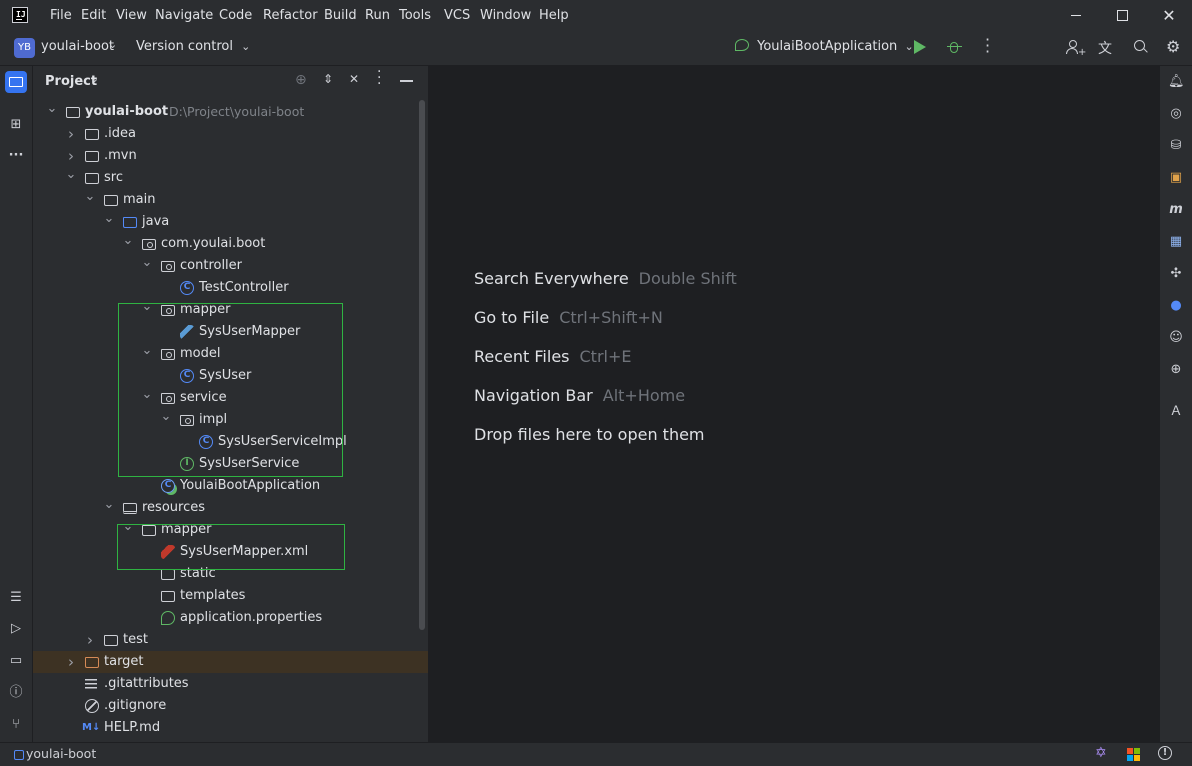 This screenshot has height=766, width=1192. What do you see at coordinates (554, 15) in the screenshot?
I see `menu-help: Help` at bounding box center [554, 15].